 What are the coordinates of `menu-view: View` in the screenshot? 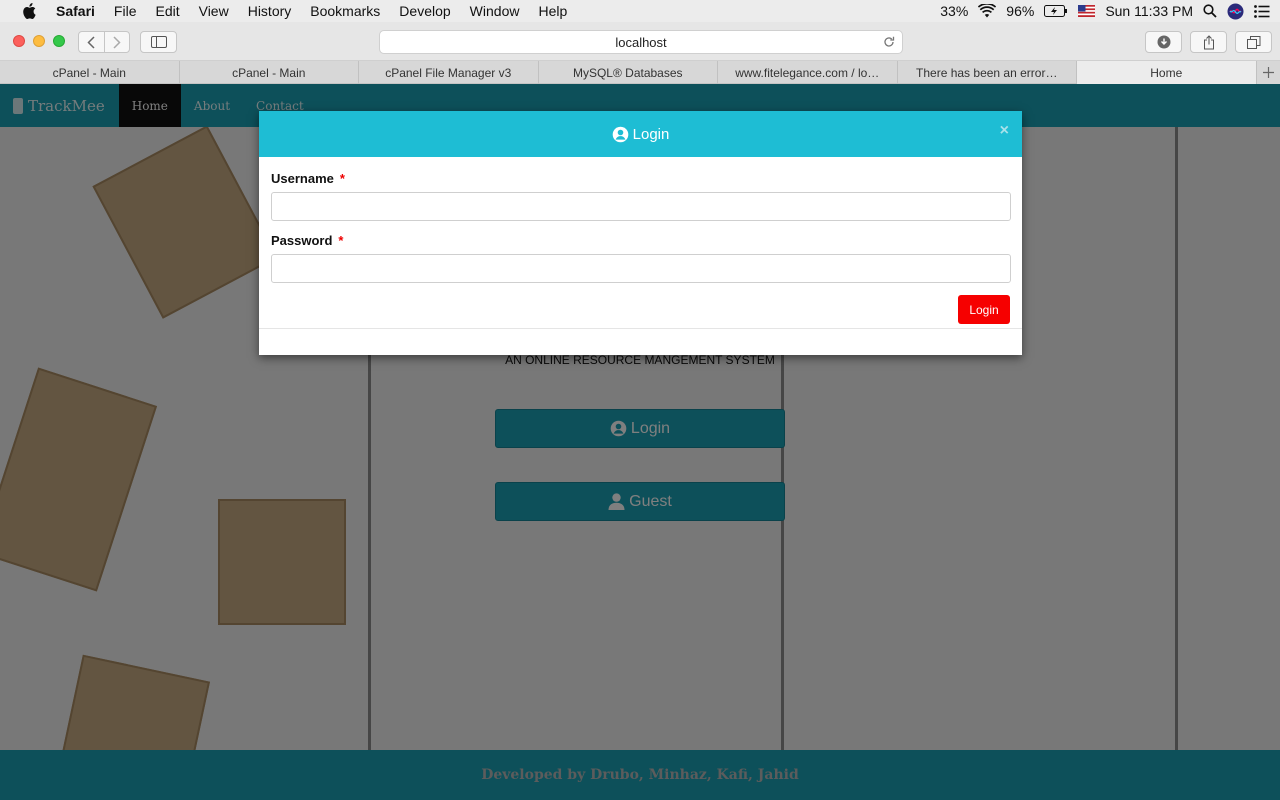 It's located at (214, 11).